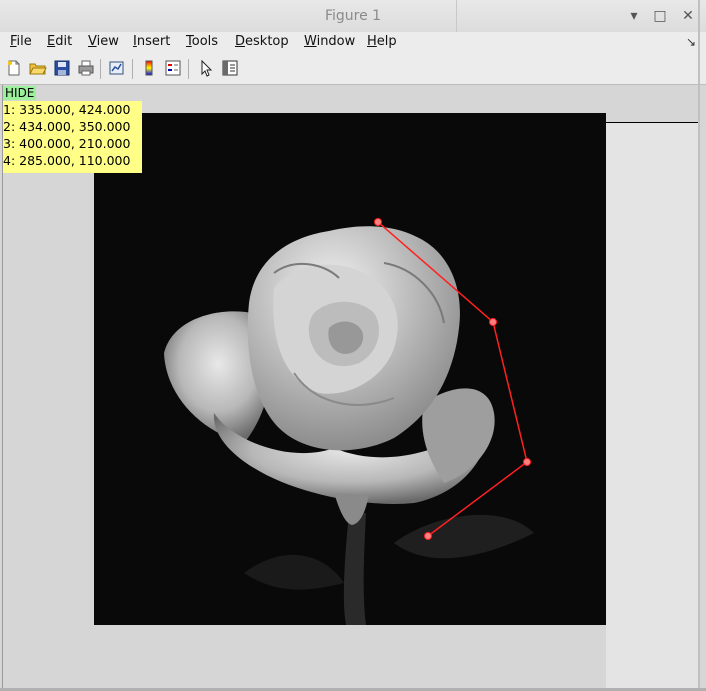 The height and width of the screenshot is (691, 706). What do you see at coordinates (173, 68) in the screenshot?
I see `legend-icon` at bounding box center [173, 68].